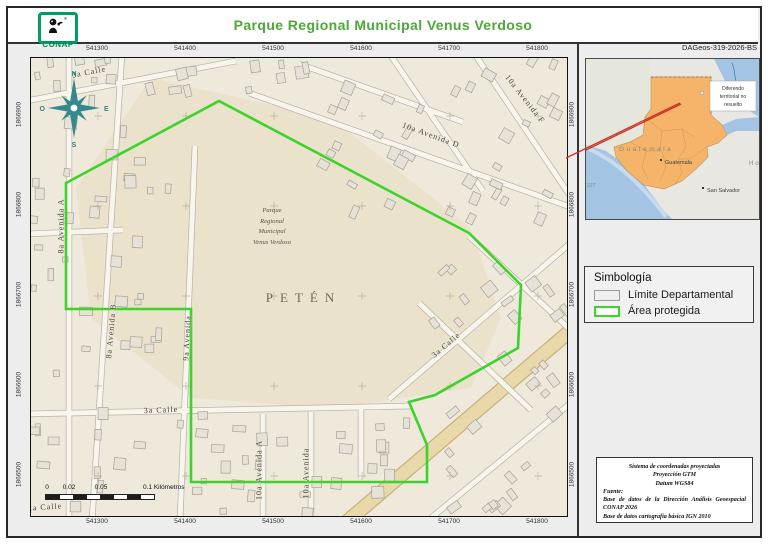 This screenshot has width=768, height=544. Describe the element at coordinates (591, 186) in the screenshot. I see `inset-zone-label: 22T` at that location.